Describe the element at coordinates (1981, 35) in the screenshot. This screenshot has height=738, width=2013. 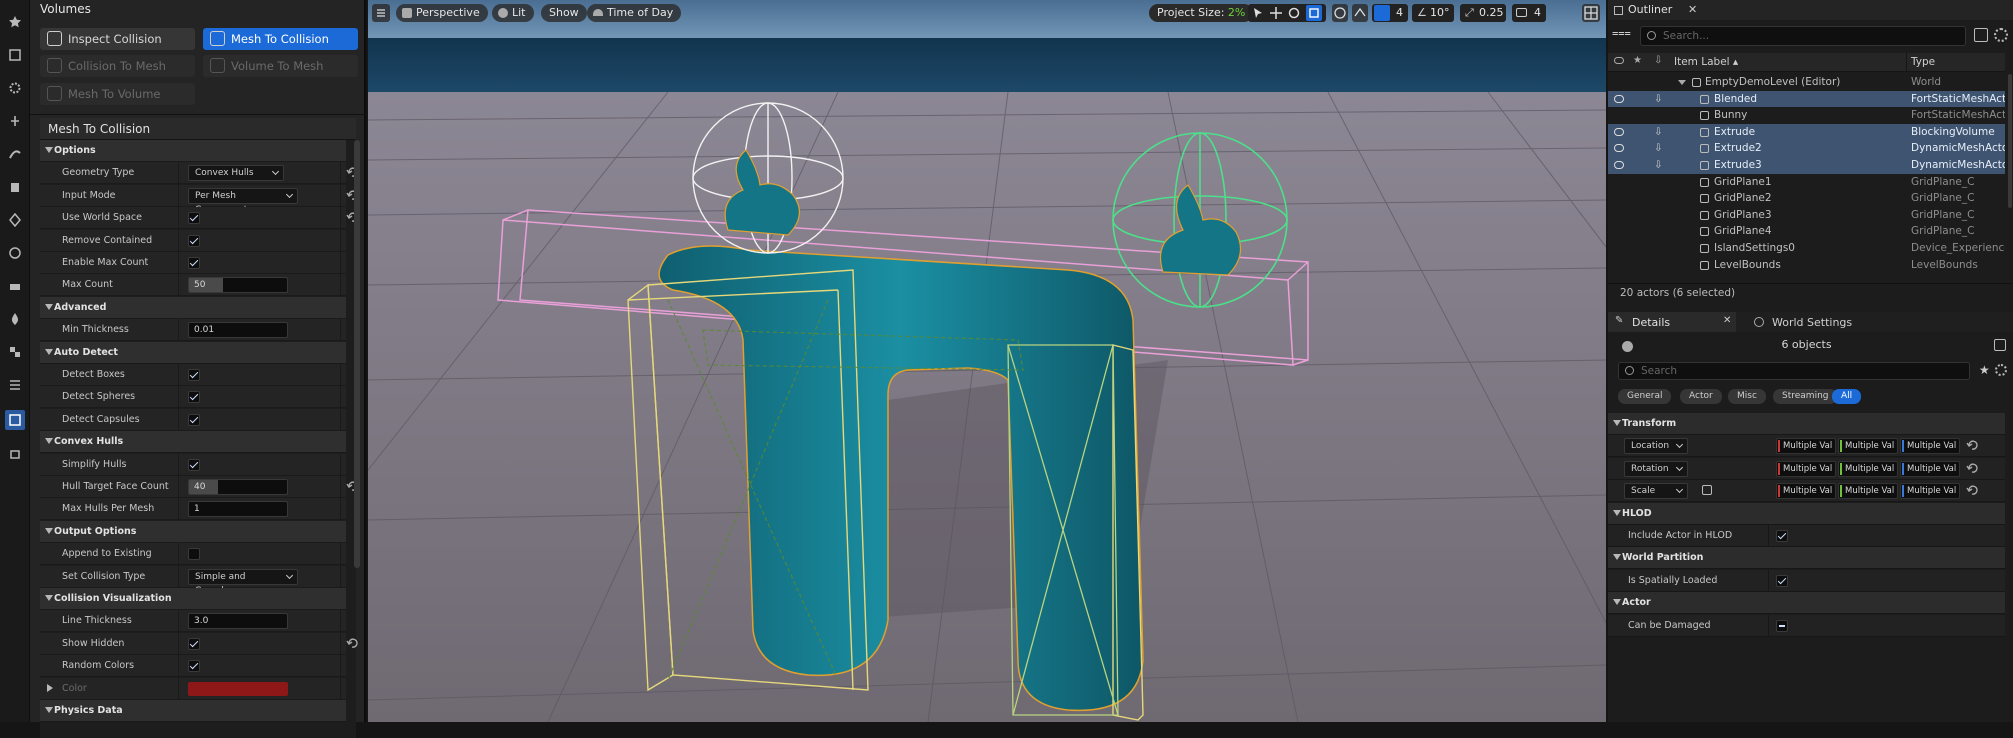
I see `add-folder-icon` at that location.